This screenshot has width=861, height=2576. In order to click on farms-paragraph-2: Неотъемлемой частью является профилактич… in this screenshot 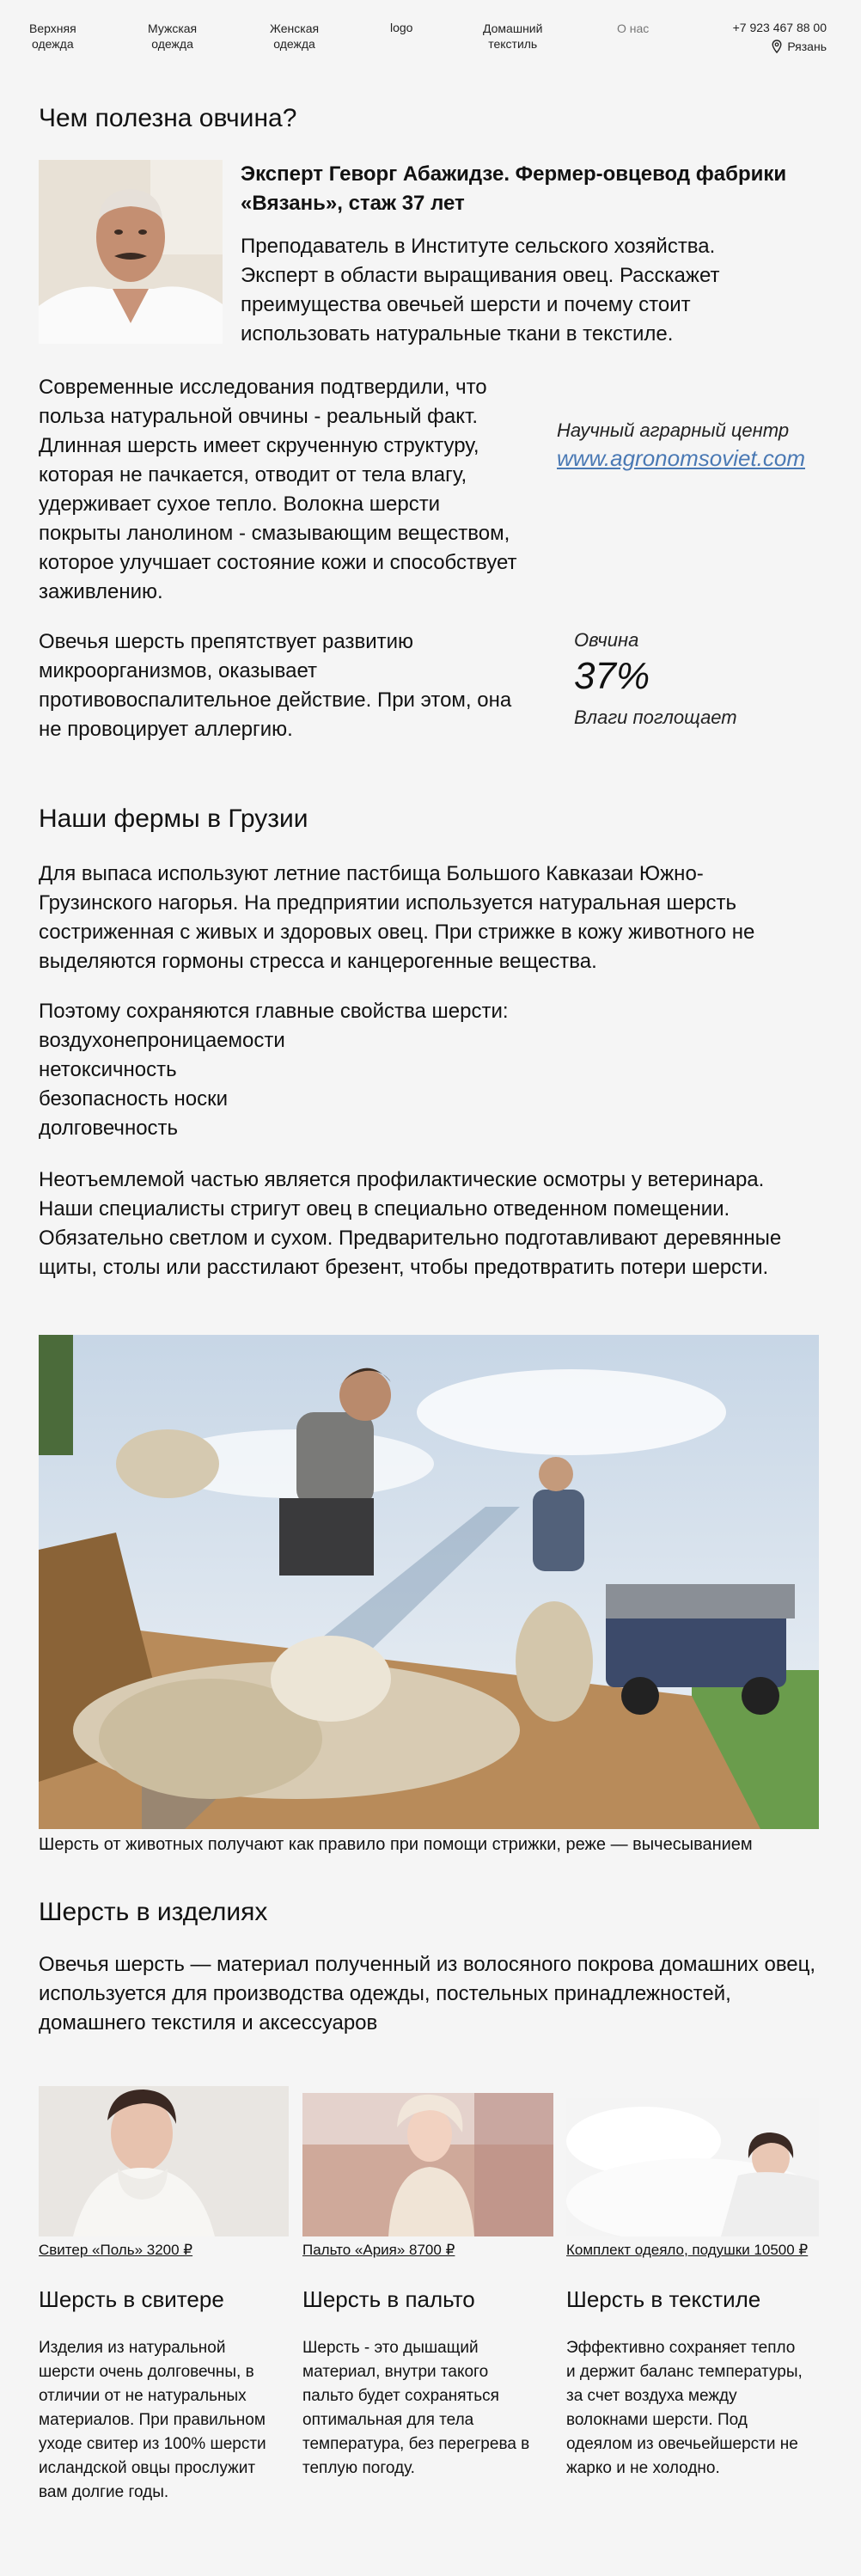, I will do `click(410, 1223)`.